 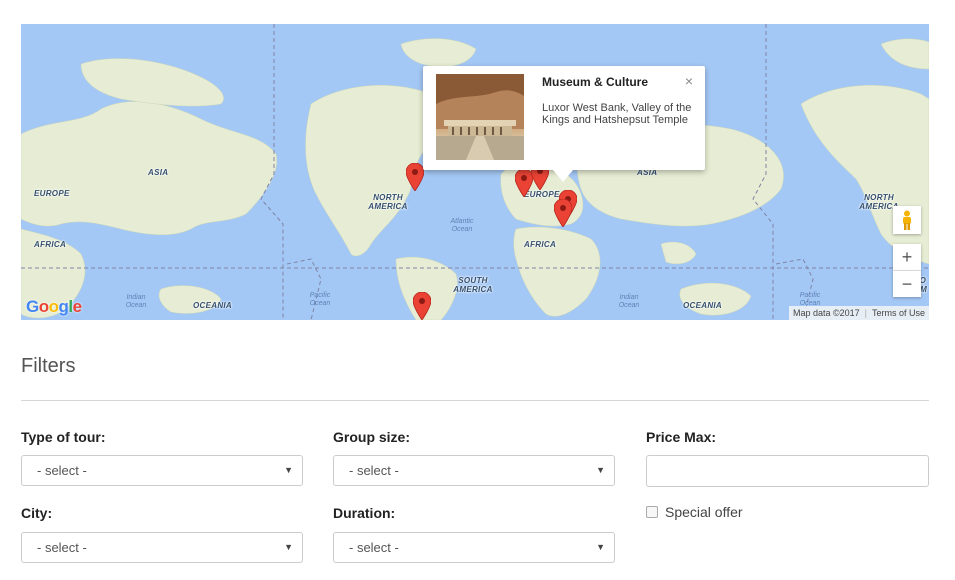 I want to click on group-size-select: - select - ▼, so click(x=474, y=470).